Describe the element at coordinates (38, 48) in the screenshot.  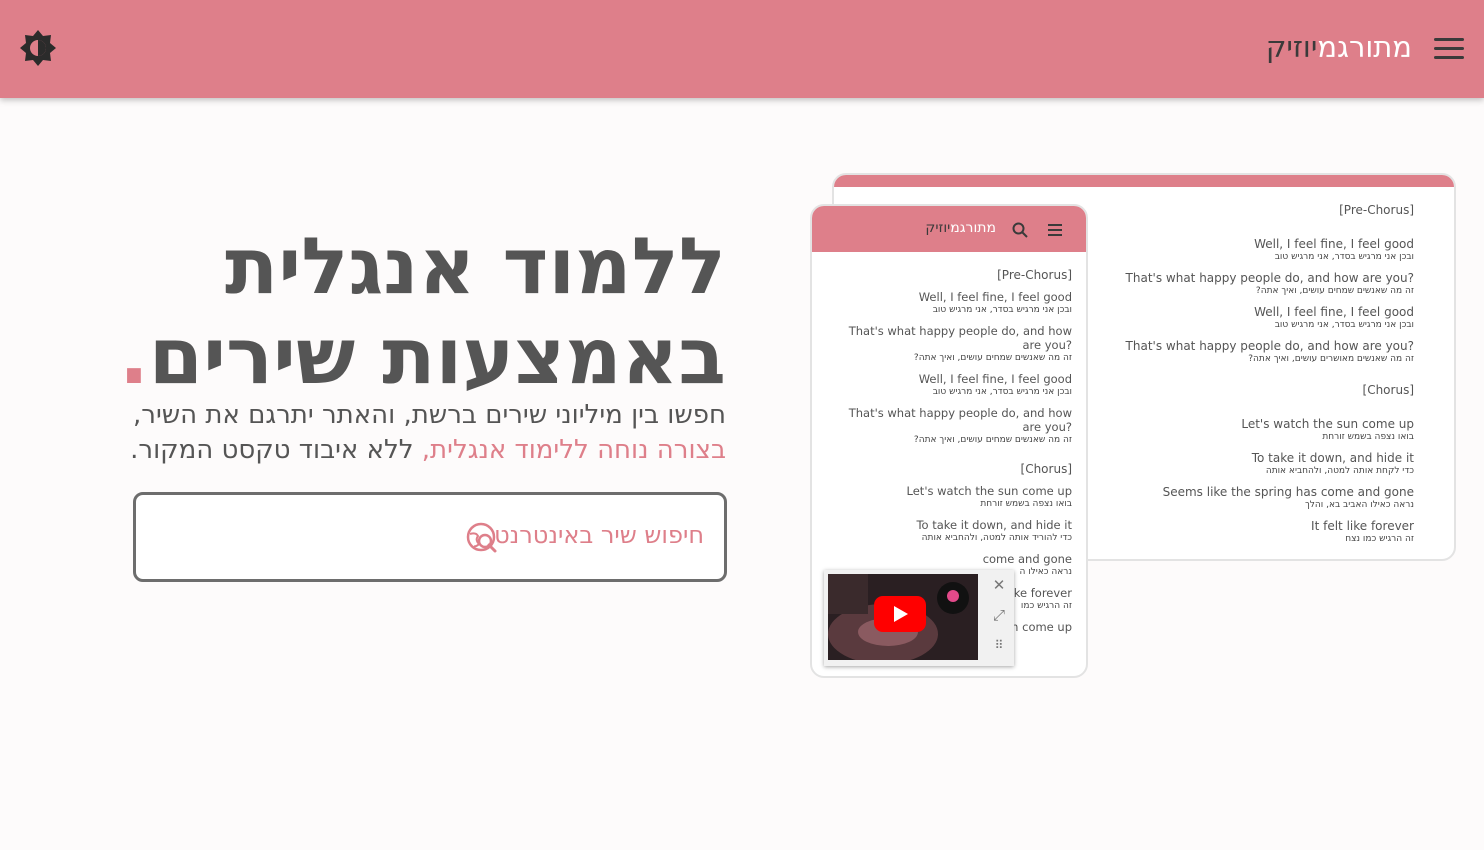
I see `theme-toggle-icon` at that location.